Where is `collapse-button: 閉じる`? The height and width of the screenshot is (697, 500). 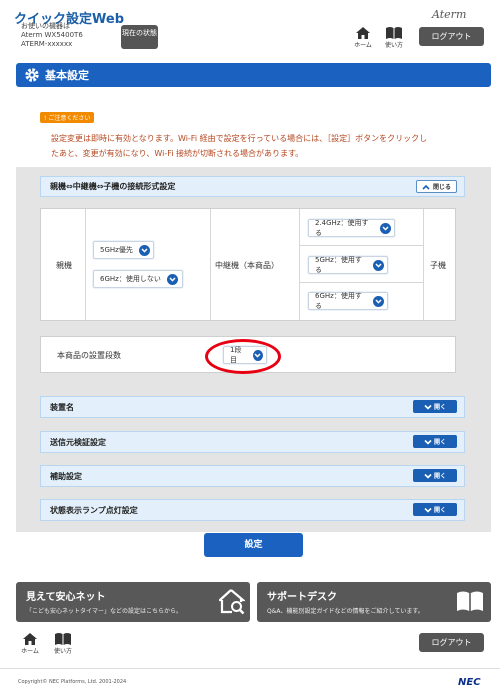
collapse-button: 閉じる is located at coordinates (436, 186).